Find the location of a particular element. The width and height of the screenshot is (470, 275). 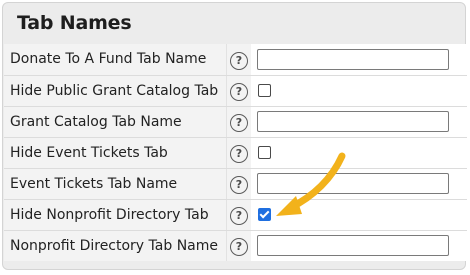

setting-label: Donate To A Fund Tab Name is located at coordinates (115, 60).